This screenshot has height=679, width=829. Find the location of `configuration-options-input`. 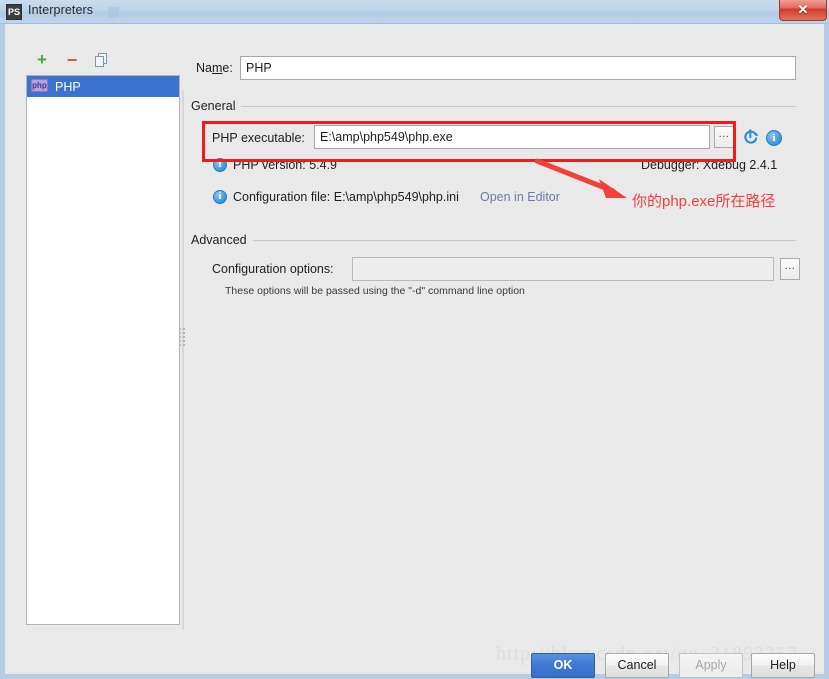

configuration-options-input is located at coordinates (563, 269).